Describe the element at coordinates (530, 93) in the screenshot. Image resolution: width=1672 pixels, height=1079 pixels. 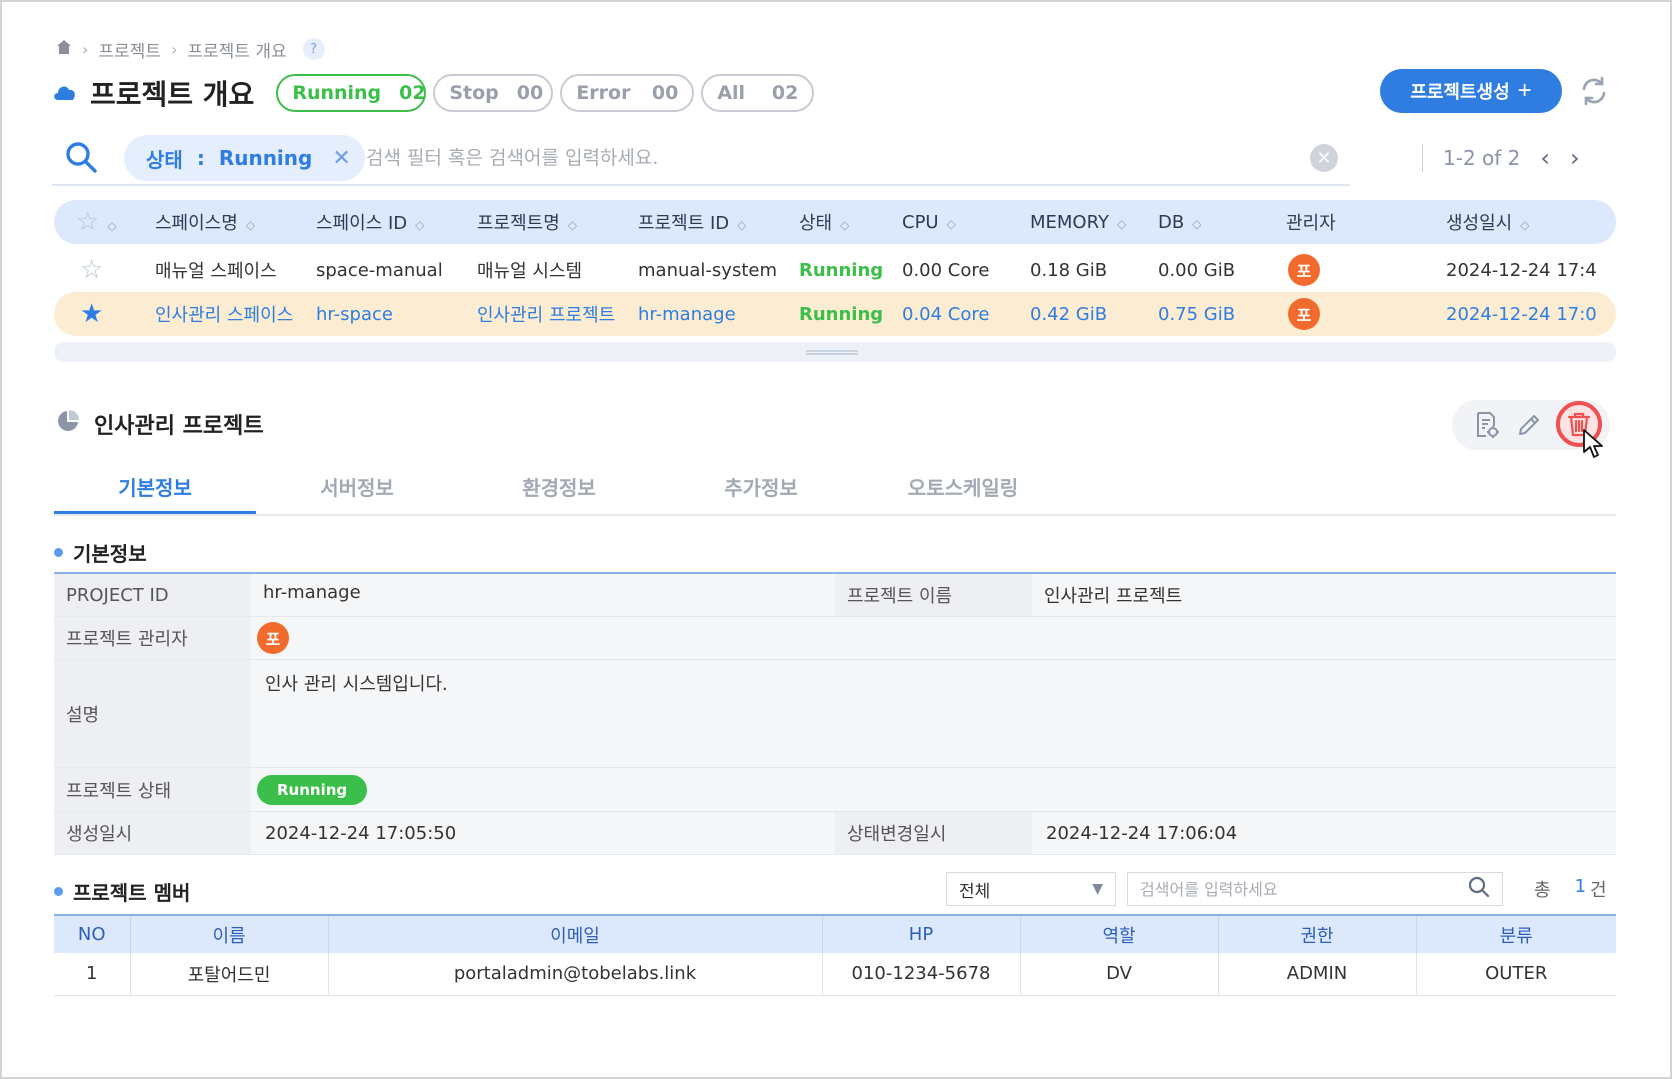
I see `pill-count: 00` at that location.